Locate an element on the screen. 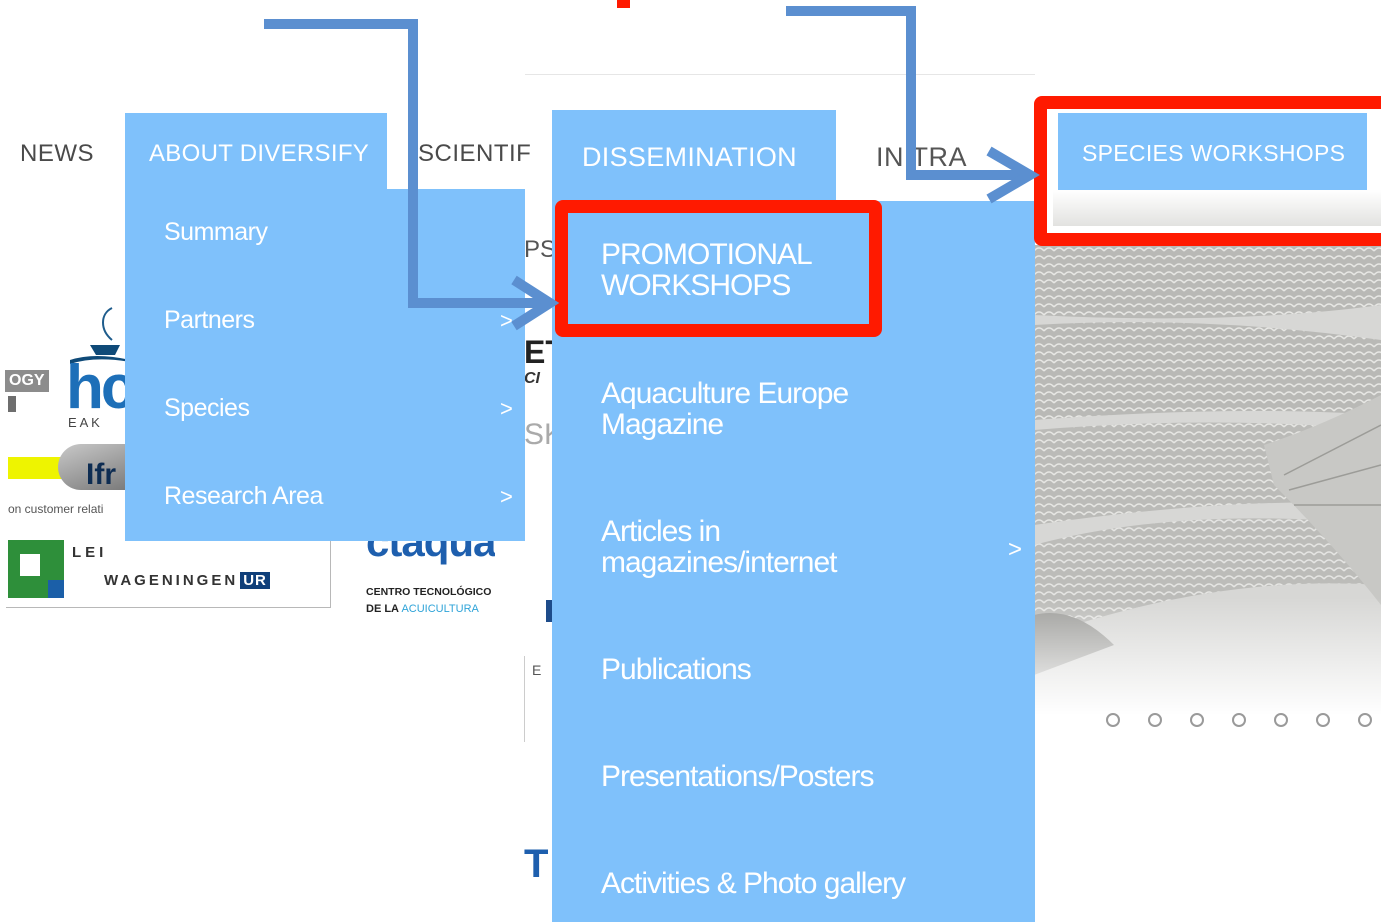  arrow-to-promotional-icon is located at coordinates (404, 163).